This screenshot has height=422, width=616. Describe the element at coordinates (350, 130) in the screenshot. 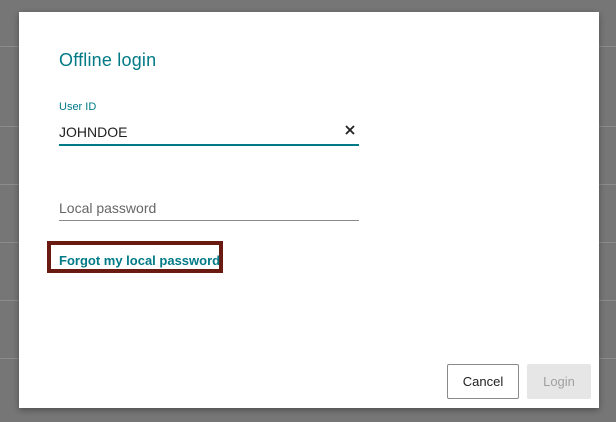

I see `close-icon` at that location.